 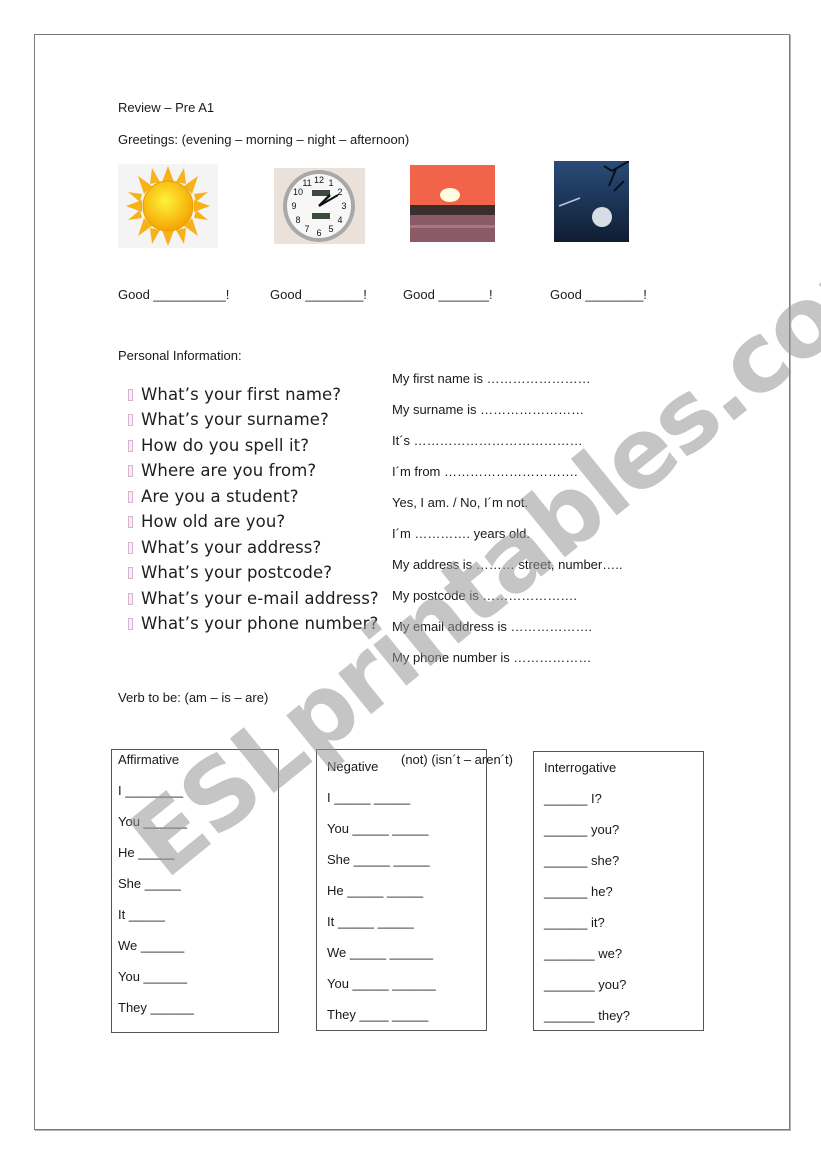 What do you see at coordinates (452, 203) in the screenshot?
I see `sunset-icon` at bounding box center [452, 203].